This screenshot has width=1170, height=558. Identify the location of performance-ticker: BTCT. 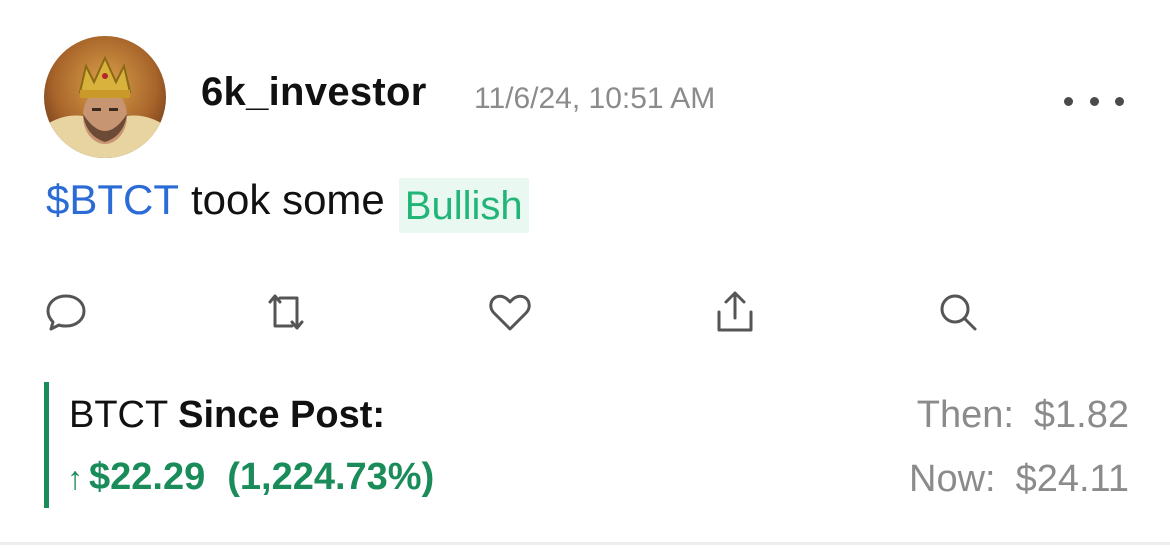
(118, 415).